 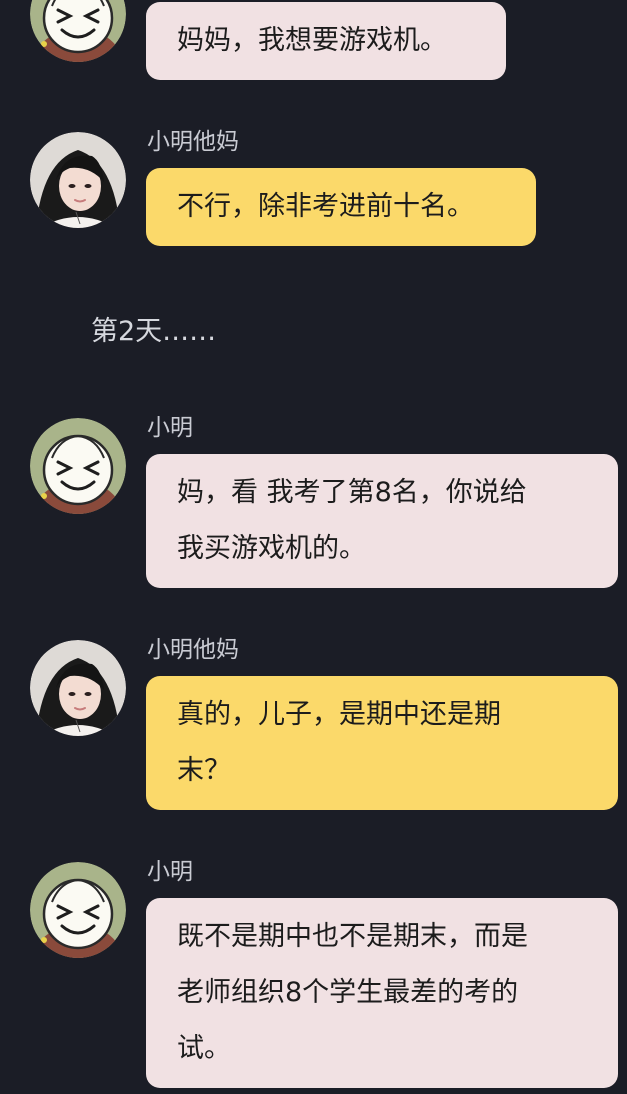 What do you see at coordinates (271, 548) in the screenshot?
I see `message-text-line: 我买游戏机的。` at bounding box center [271, 548].